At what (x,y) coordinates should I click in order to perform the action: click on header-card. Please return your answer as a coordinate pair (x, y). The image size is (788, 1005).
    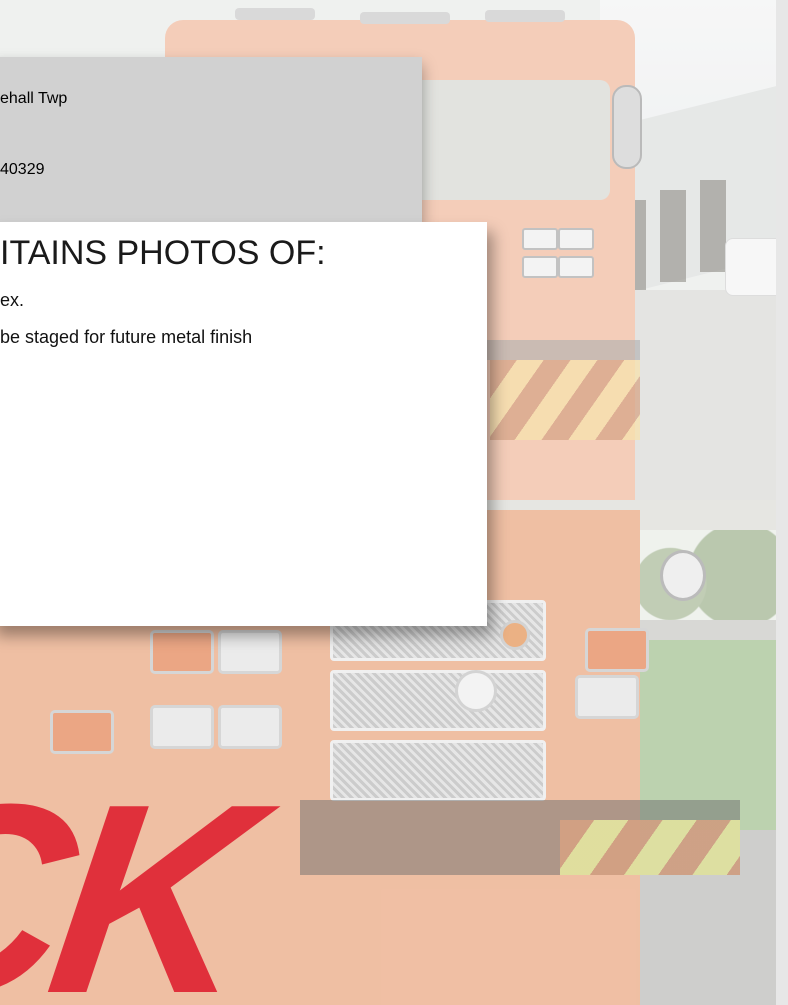
    Looking at the image, I should click on (211, 140).